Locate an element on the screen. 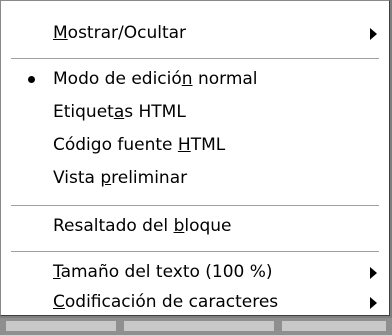 Image resolution: width=392 pixels, height=335 pixels. menu-item-label: Mostrar/Ocultar is located at coordinates (120, 33).